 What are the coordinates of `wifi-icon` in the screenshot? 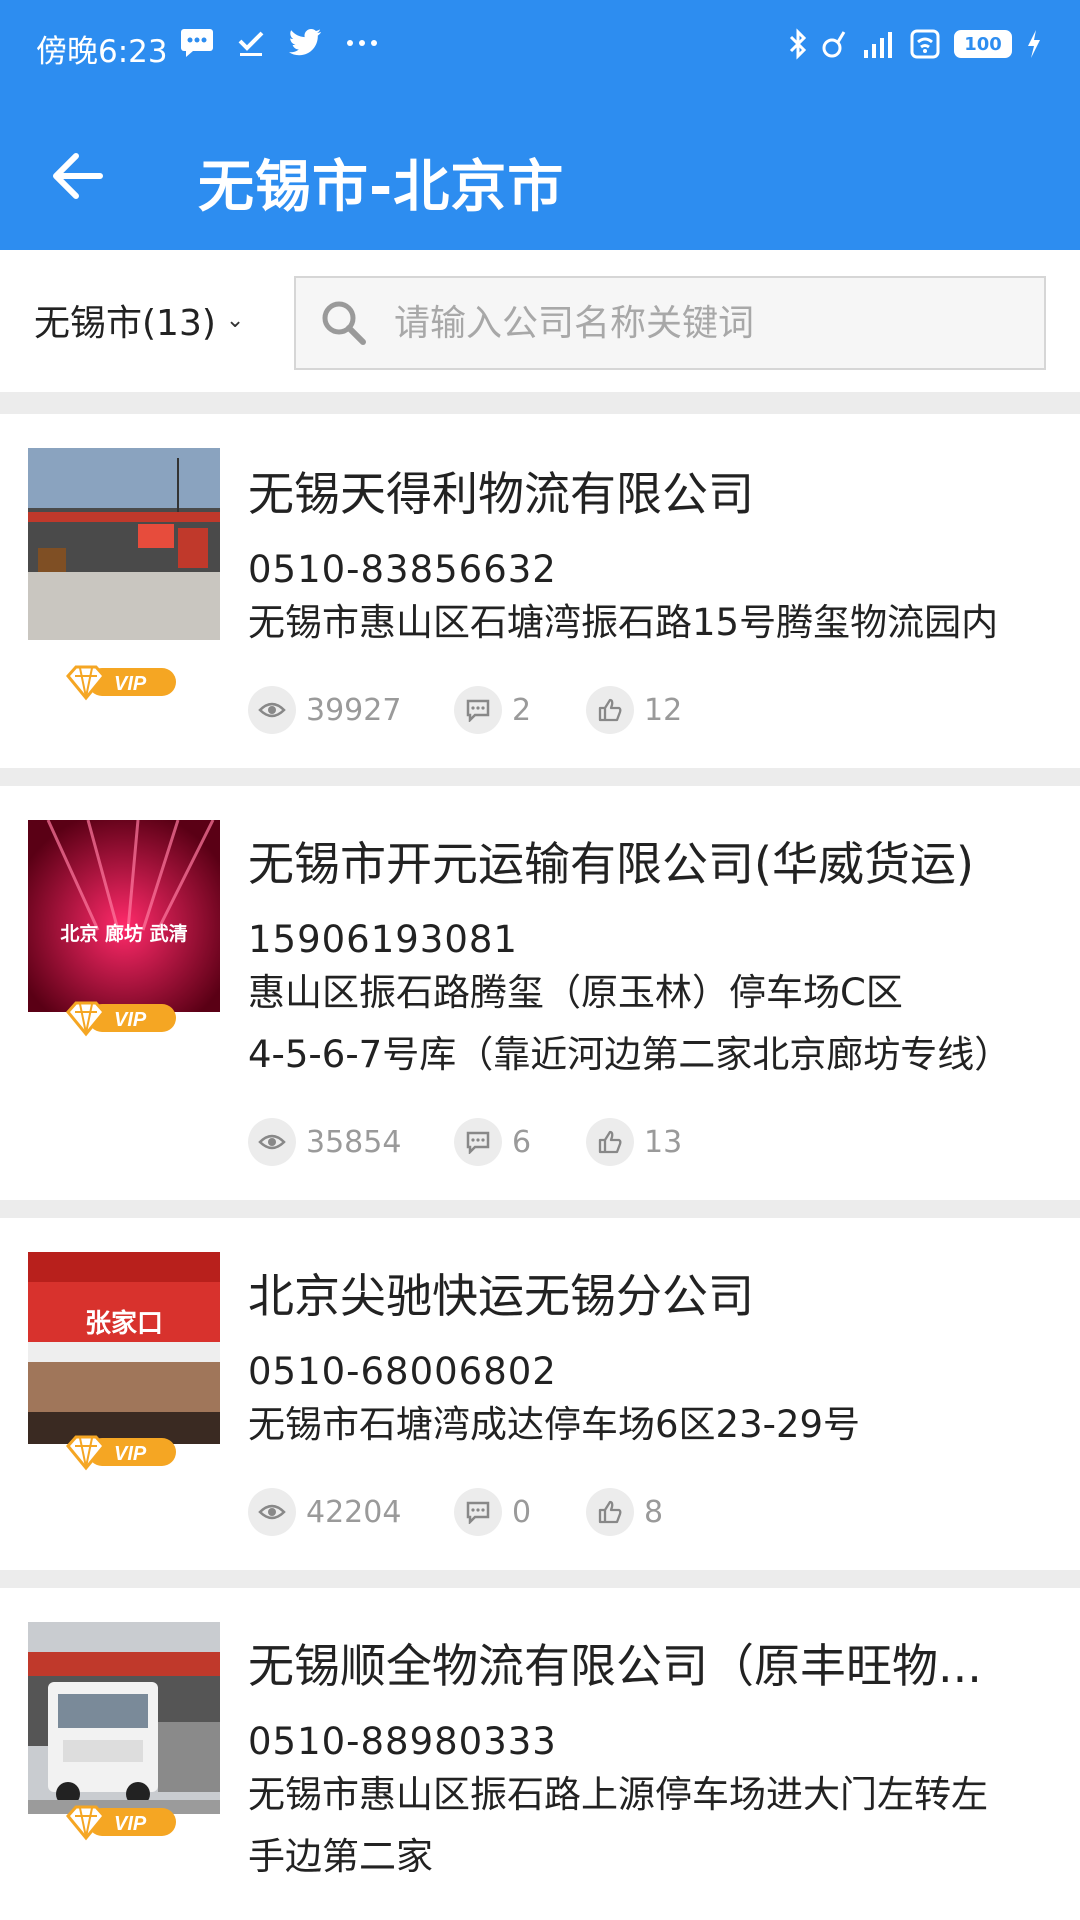 It's located at (925, 44).